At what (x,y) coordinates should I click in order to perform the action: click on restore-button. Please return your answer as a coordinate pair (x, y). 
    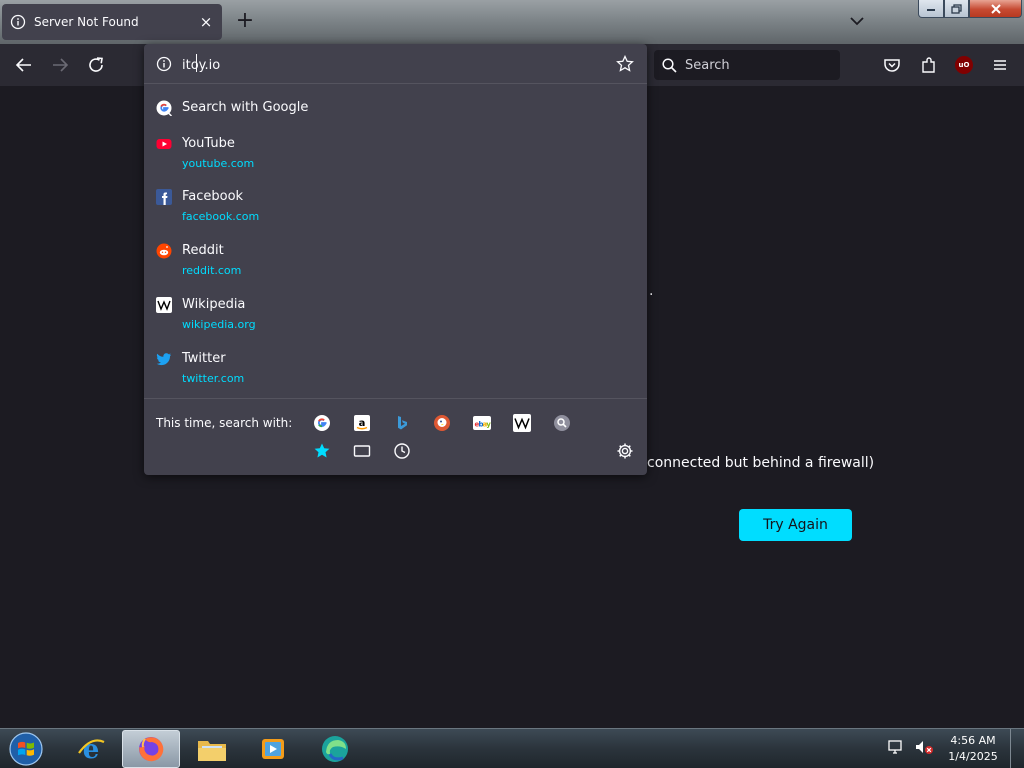
    Looking at the image, I should click on (956, 9).